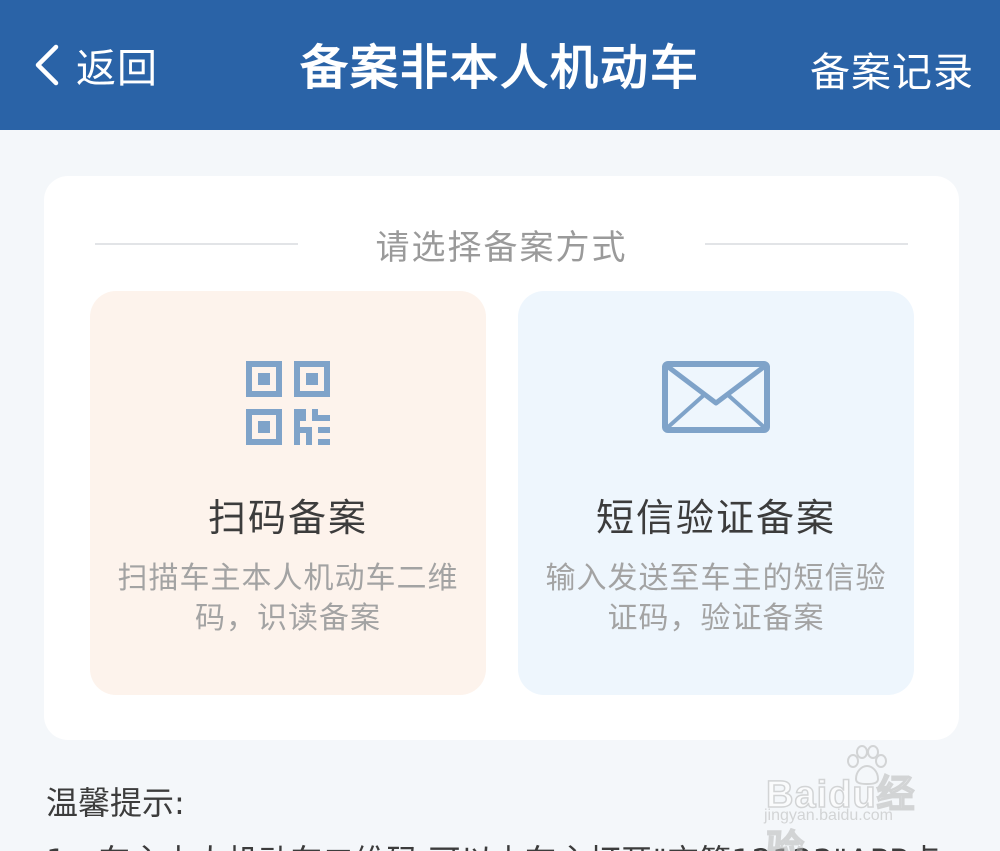 This screenshot has height=851, width=1000. What do you see at coordinates (196, 244) in the screenshot?
I see `heading-divider-left` at bounding box center [196, 244].